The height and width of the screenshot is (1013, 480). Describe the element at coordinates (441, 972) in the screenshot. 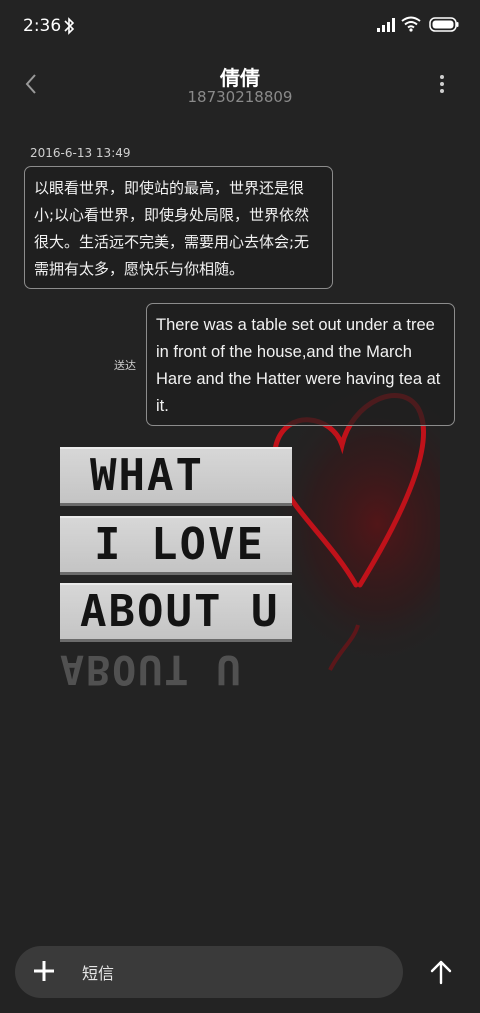

I see `send-arrow-icon` at that location.